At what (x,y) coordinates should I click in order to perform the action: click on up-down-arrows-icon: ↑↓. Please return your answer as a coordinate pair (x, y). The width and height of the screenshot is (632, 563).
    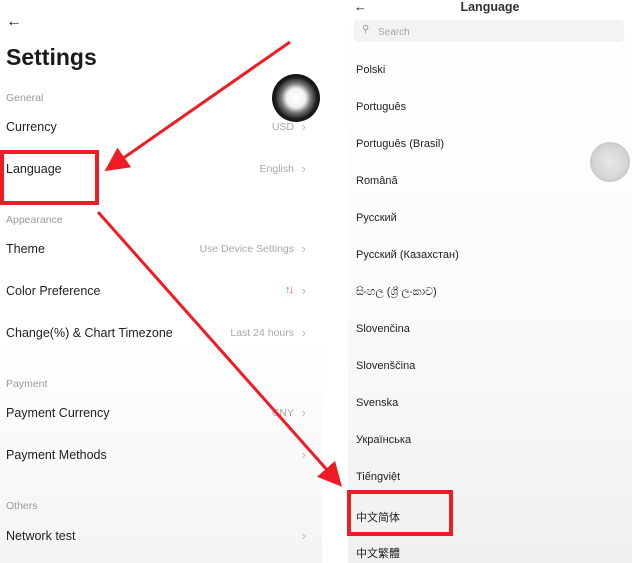
    Looking at the image, I should click on (289, 290).